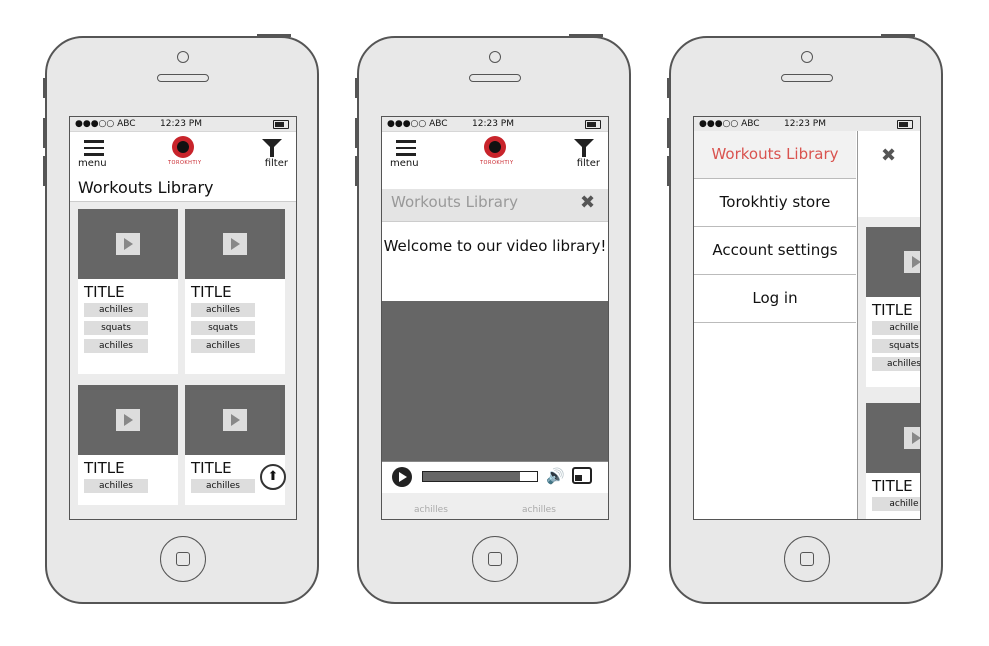  Describe the element at coordinates (807, 559) in the screenshot. I see `home-button` at that location.